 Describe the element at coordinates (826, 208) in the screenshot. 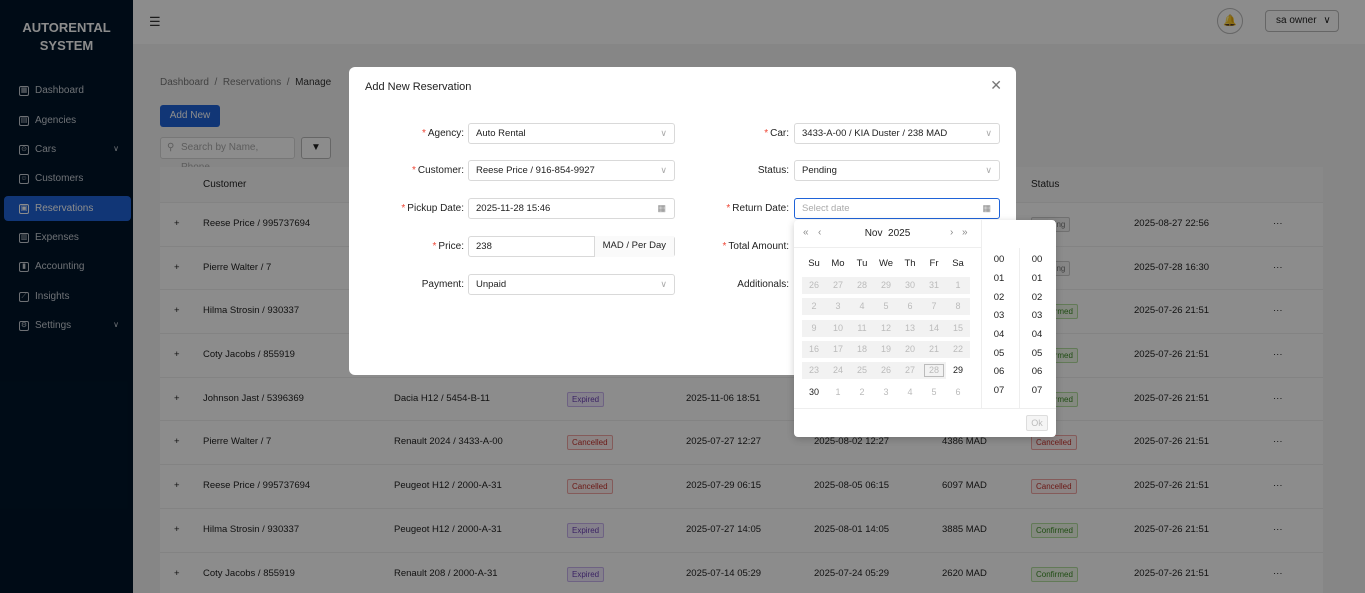

I see `return-date-placeholder: Select date` at that location.